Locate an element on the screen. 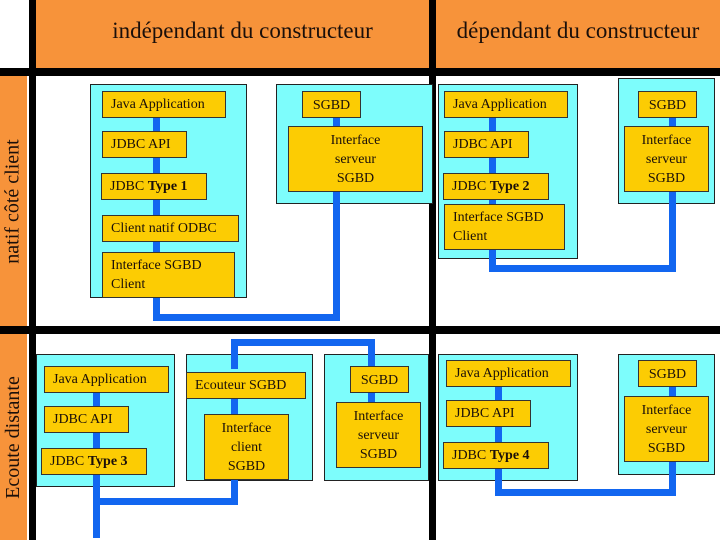  type2-server-interface: Interface serveur SGBD is located at coordinates (666, 159).